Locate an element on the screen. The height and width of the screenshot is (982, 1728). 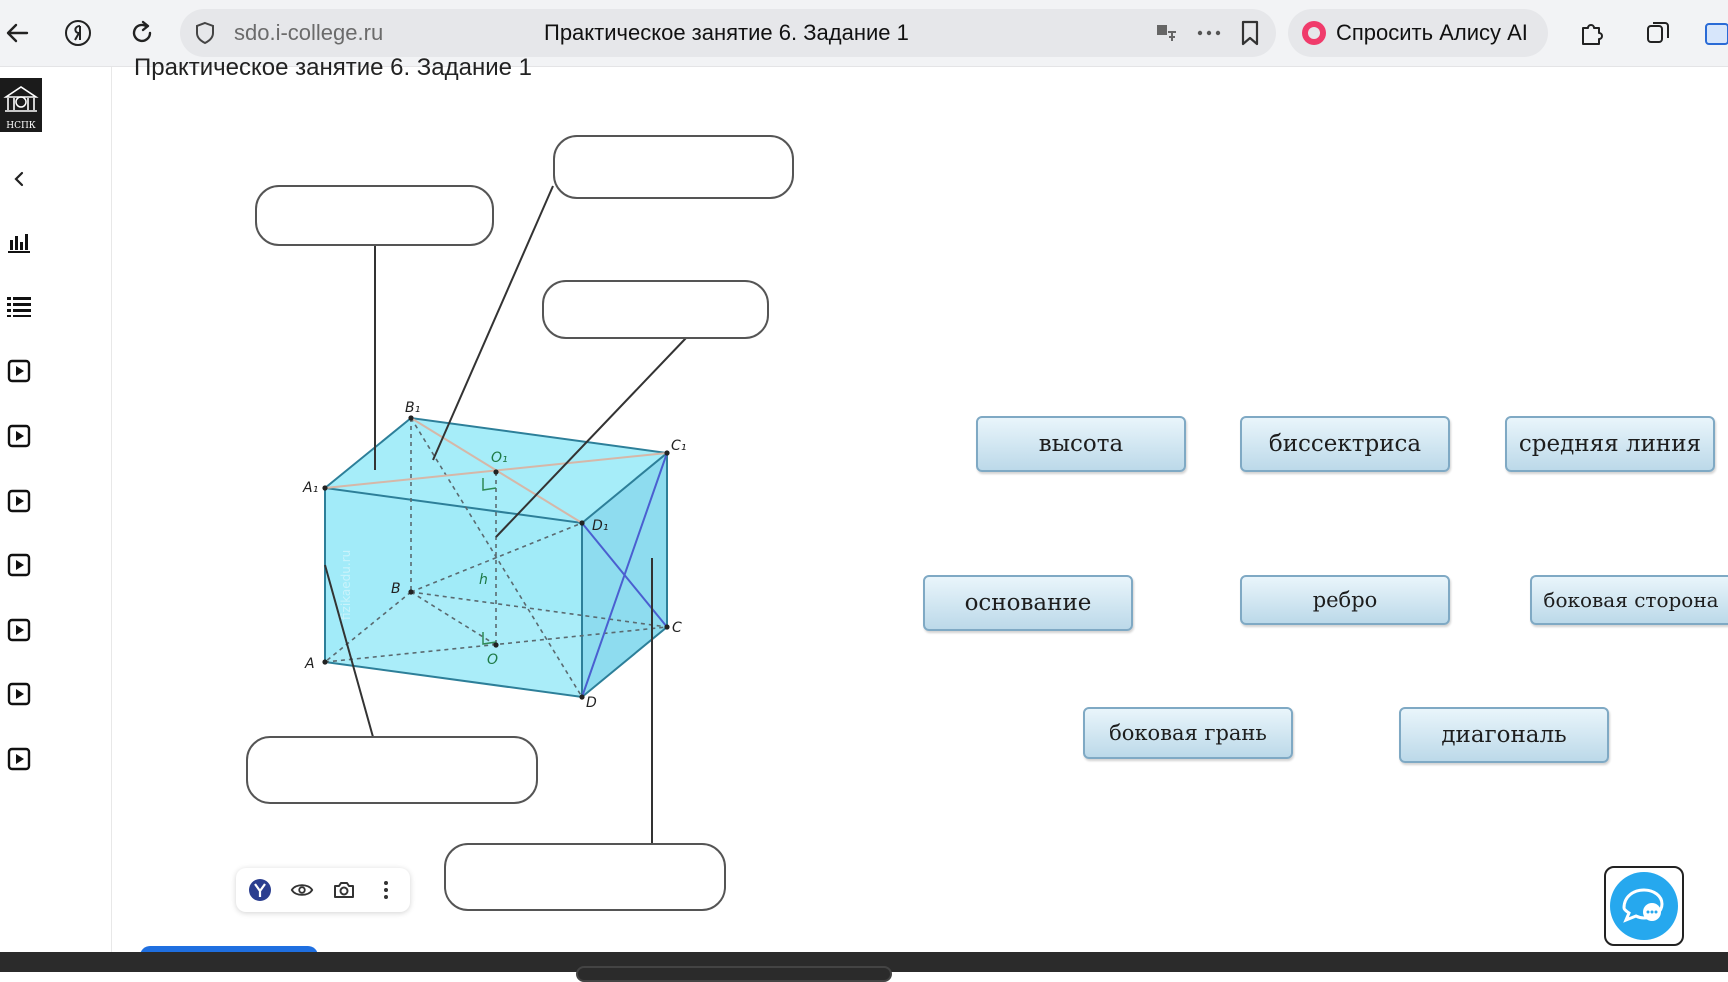
screenshot-button is located at coordinates (344, 890).